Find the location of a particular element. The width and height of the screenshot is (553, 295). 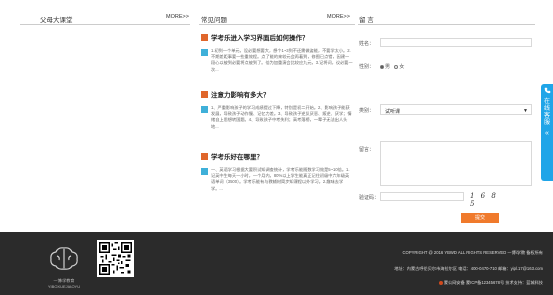

online-service-label: 在线客服 is located at coordinates (546, 112).